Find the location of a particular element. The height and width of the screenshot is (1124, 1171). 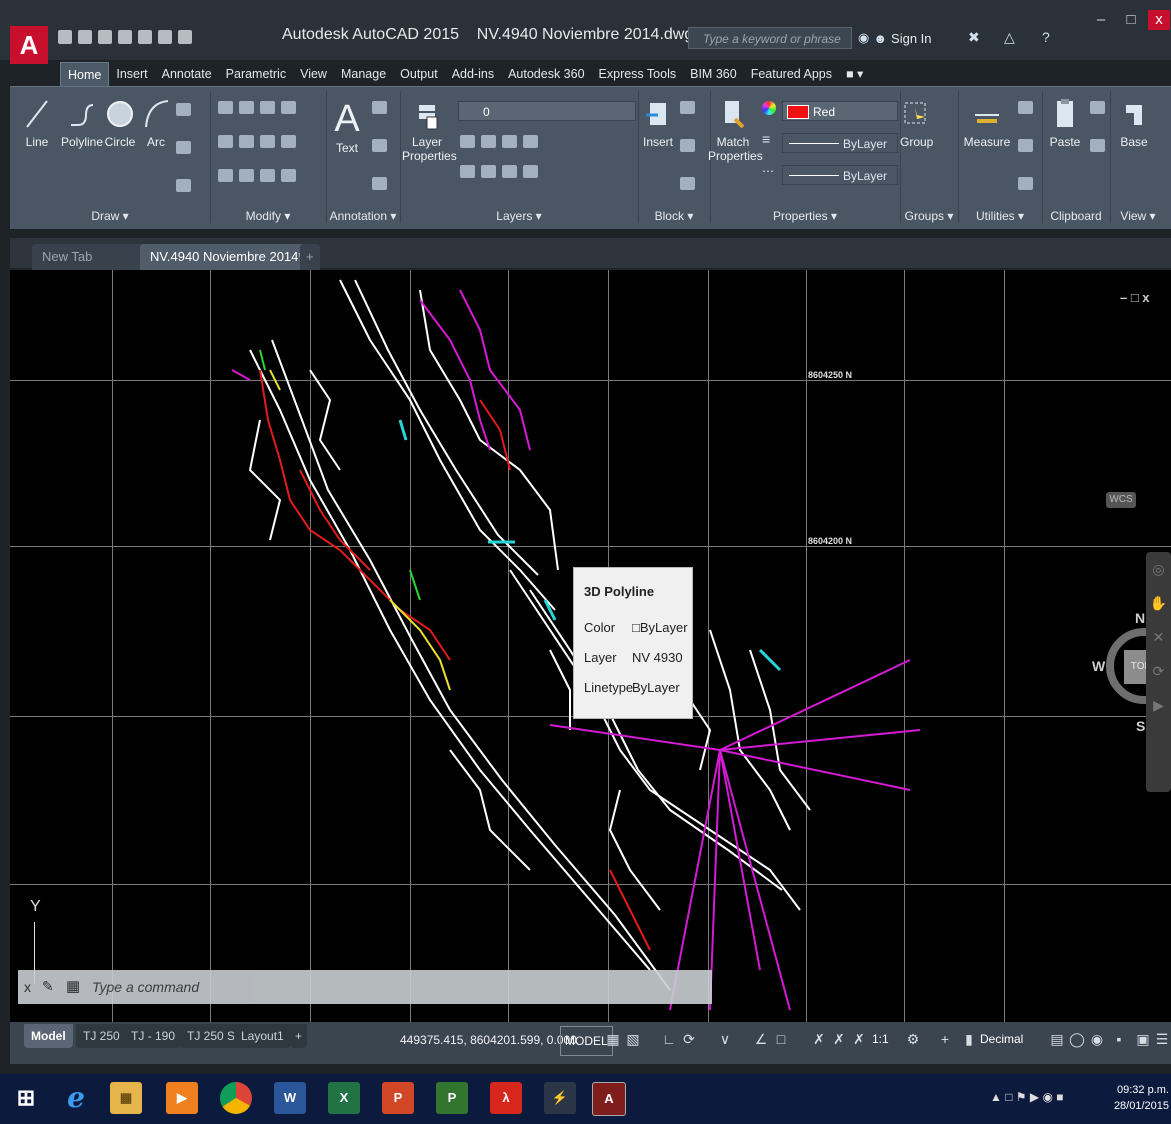

word-icon: W is located at coordinates (290, 1098).